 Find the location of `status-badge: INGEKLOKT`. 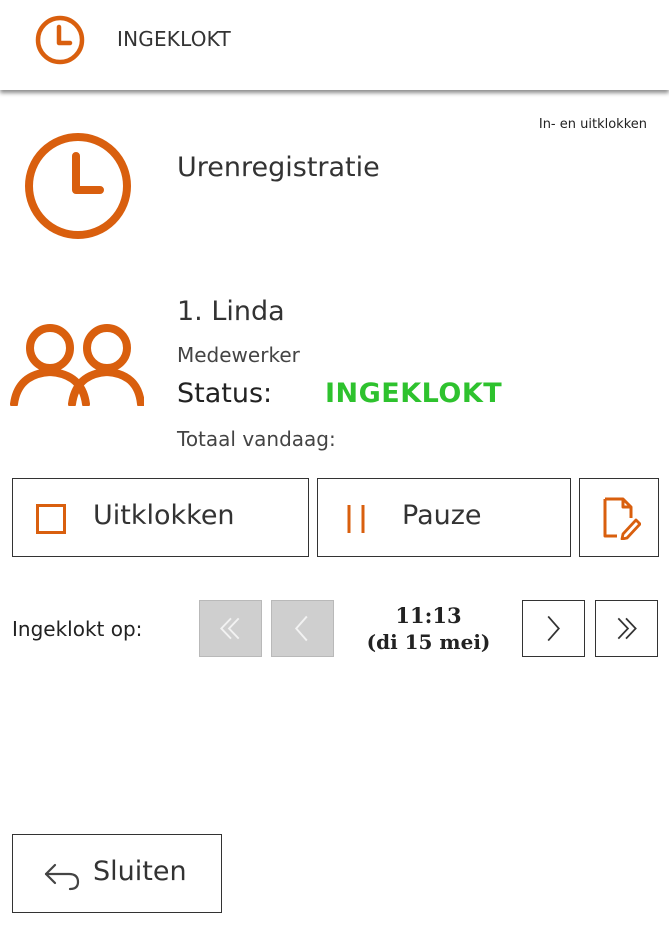

status-badge: INGEKLOKT is located at coordinates (414, 393).